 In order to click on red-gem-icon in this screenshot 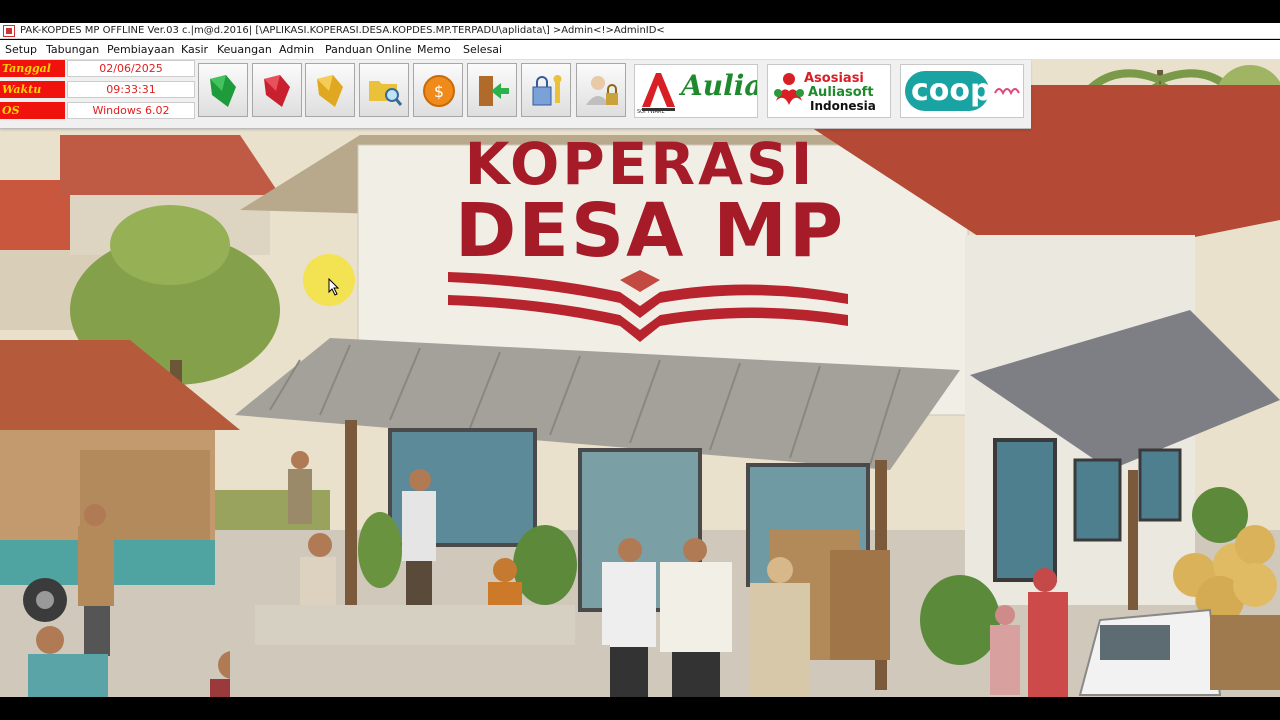, I will do `click(277, 91)`.